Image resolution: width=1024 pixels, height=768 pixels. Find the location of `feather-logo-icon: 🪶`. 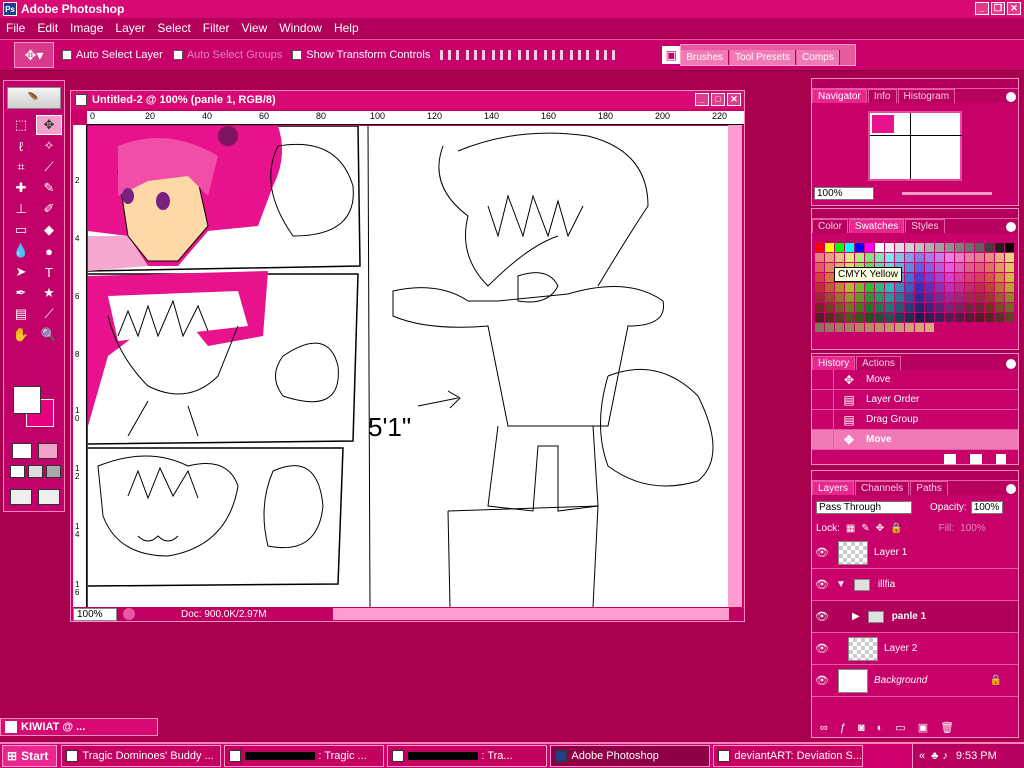

feather-logo-icon: 🪶 is located at coordinates (34, 98).